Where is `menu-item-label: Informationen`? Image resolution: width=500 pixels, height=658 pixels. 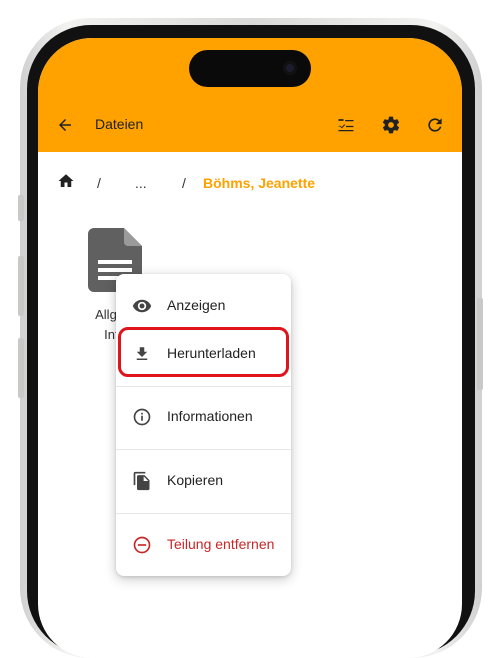 menu-item-label: Informationen is located at coordinates (210, 416).